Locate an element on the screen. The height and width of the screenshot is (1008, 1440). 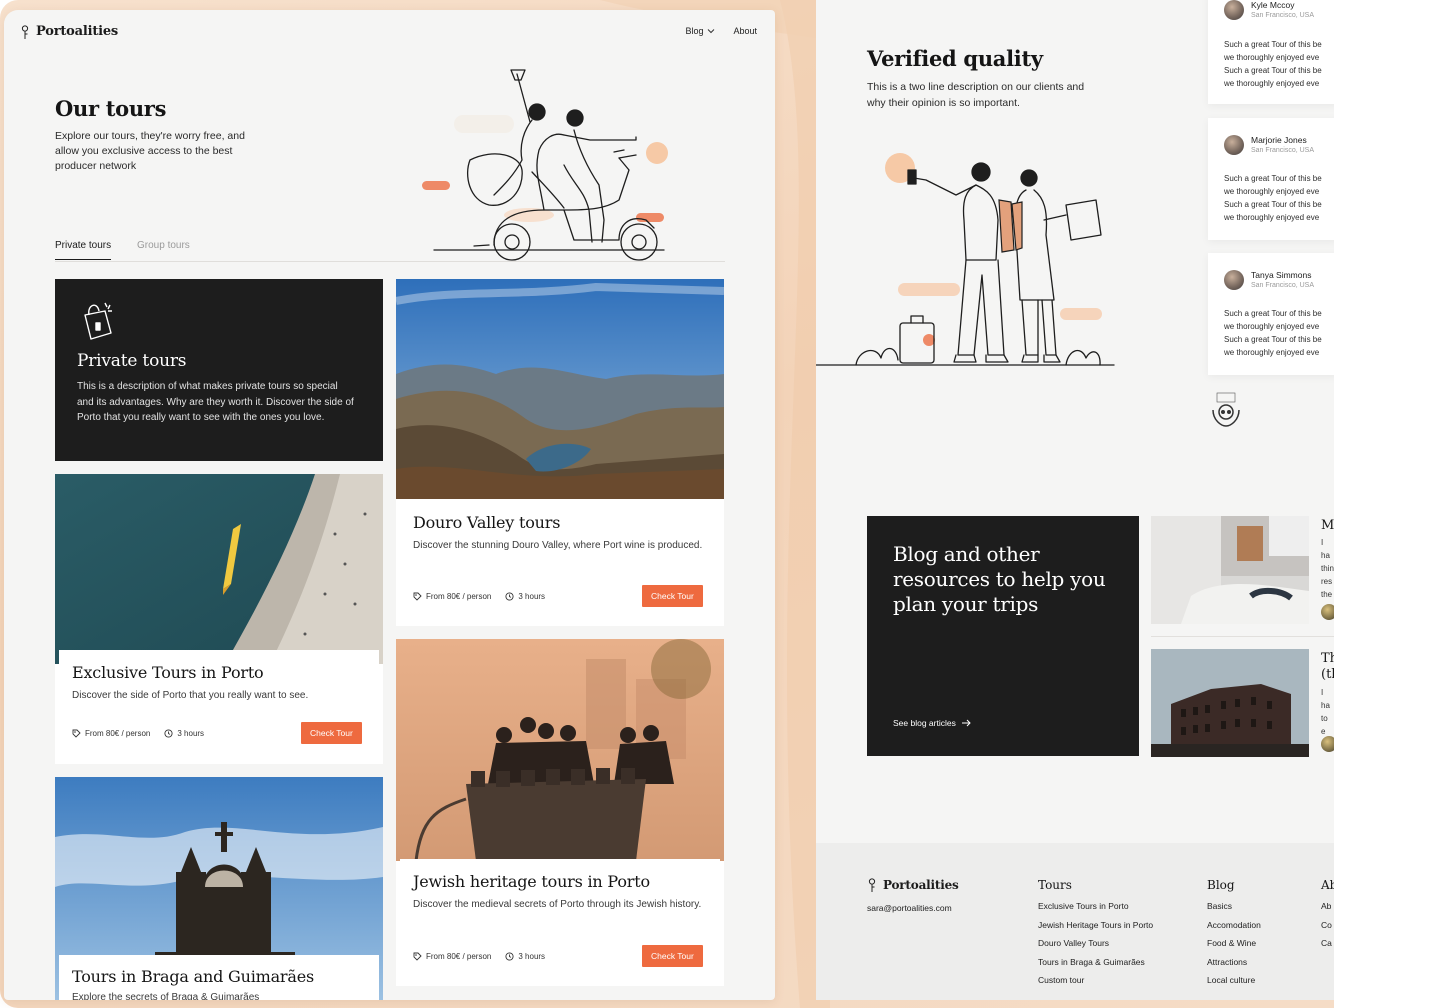
blog-side-line: I ha is located at coordinates (1325, 549).